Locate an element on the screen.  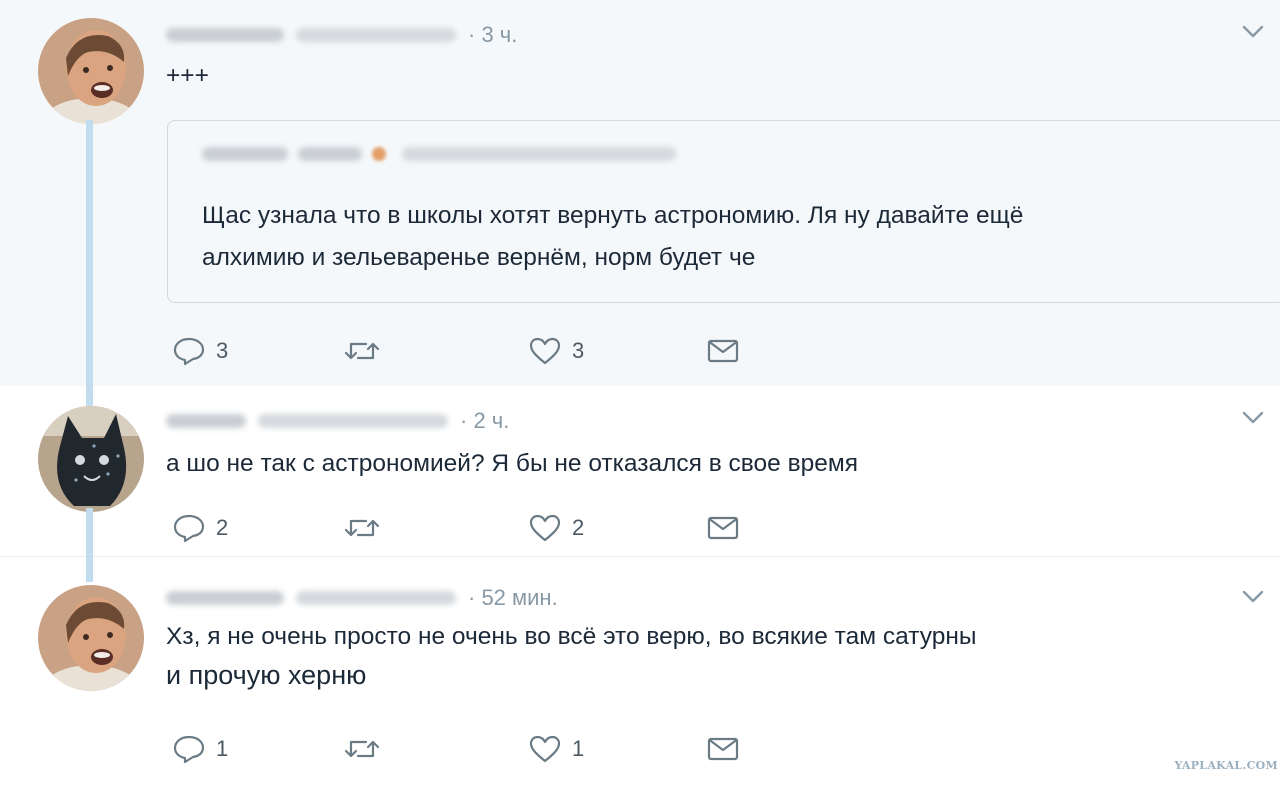
tweet-actions: 2 2 is located at coordinates (472, 528).